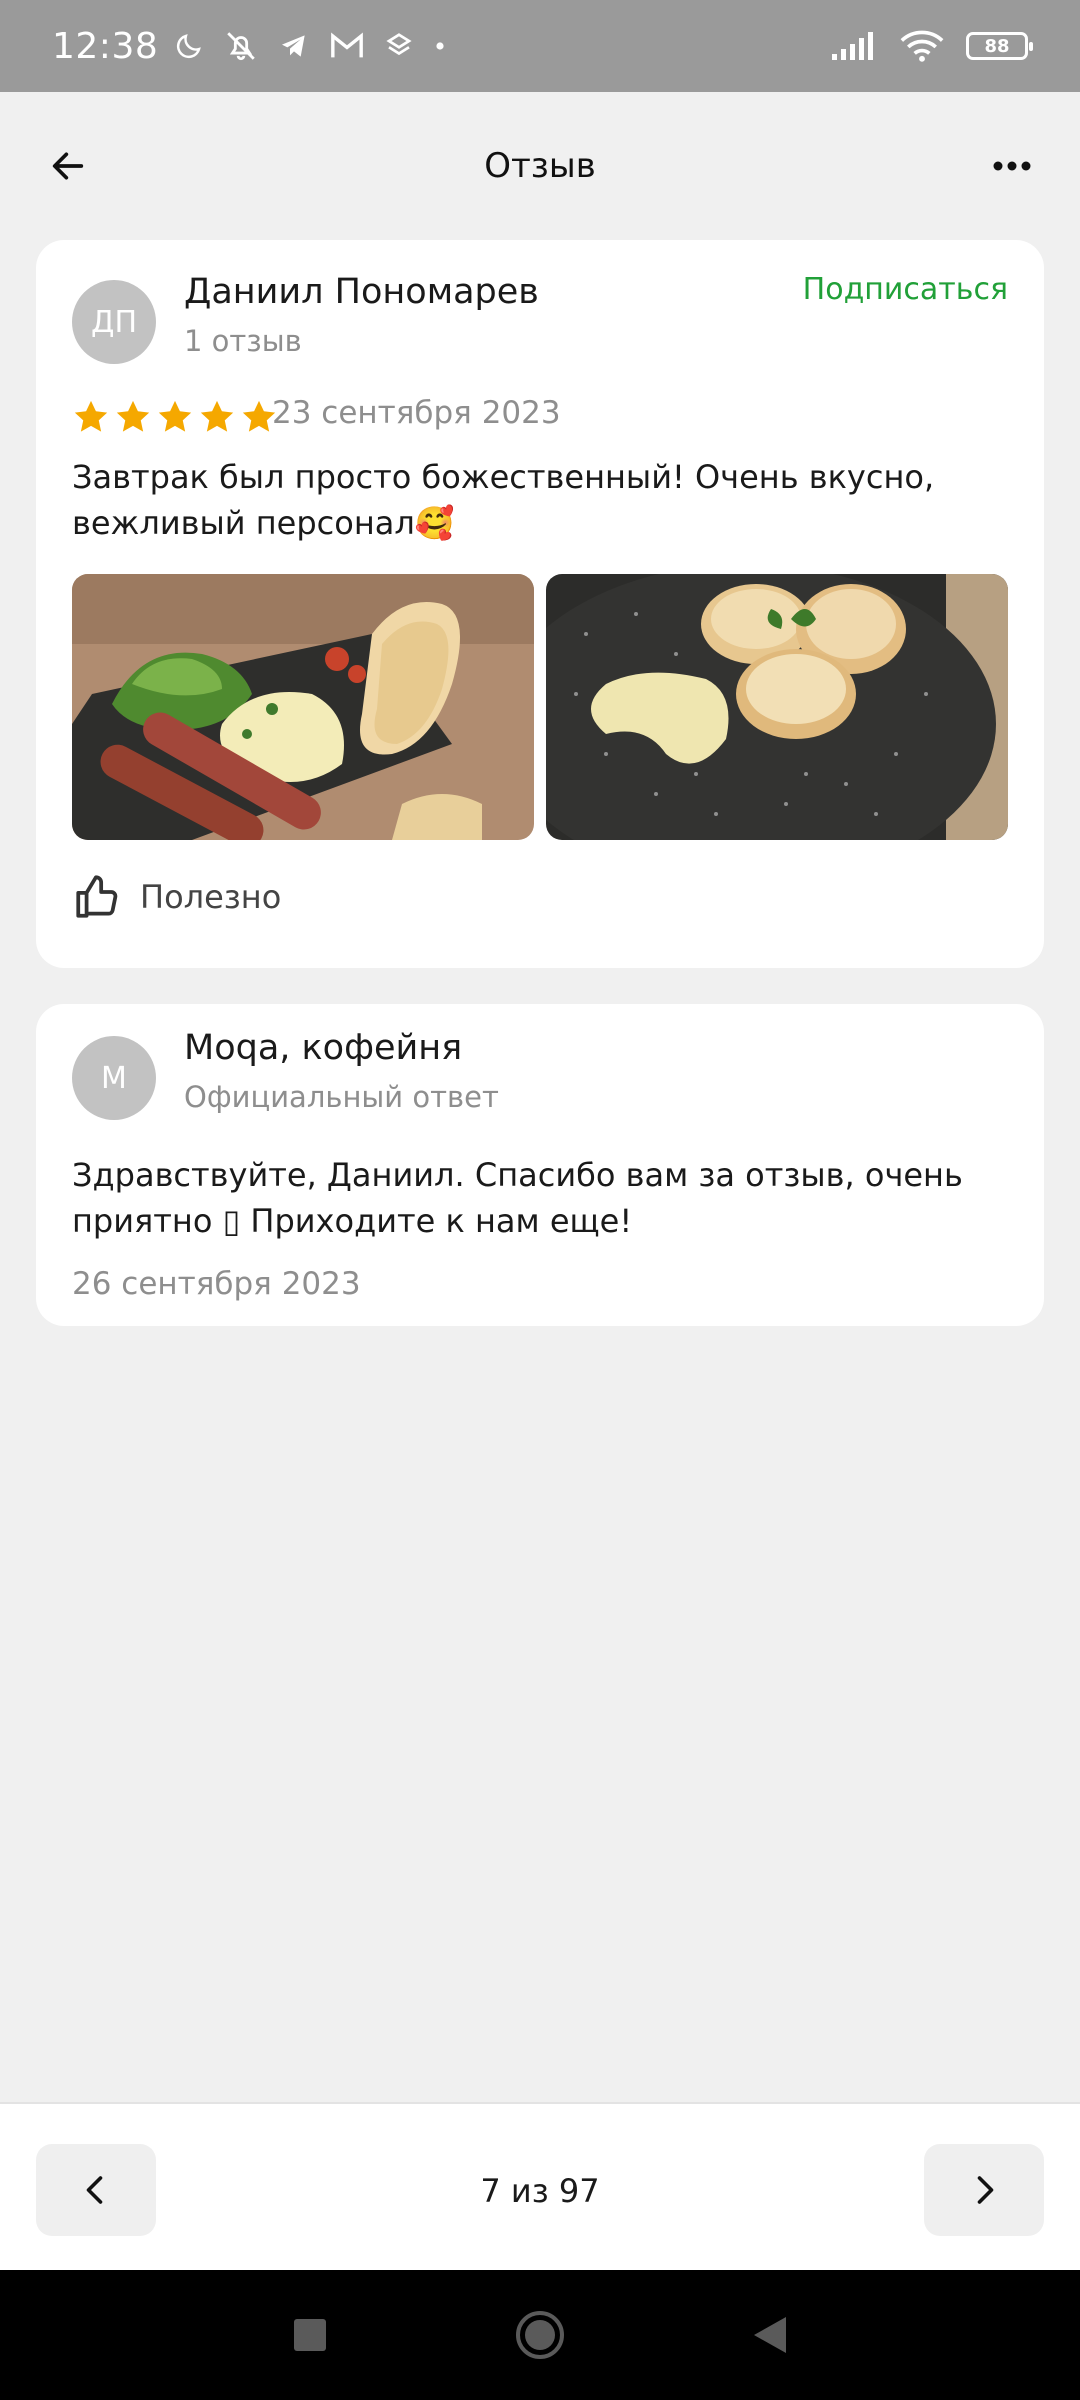  I want to click on app-bar: Отзыв, so click(540, 166).